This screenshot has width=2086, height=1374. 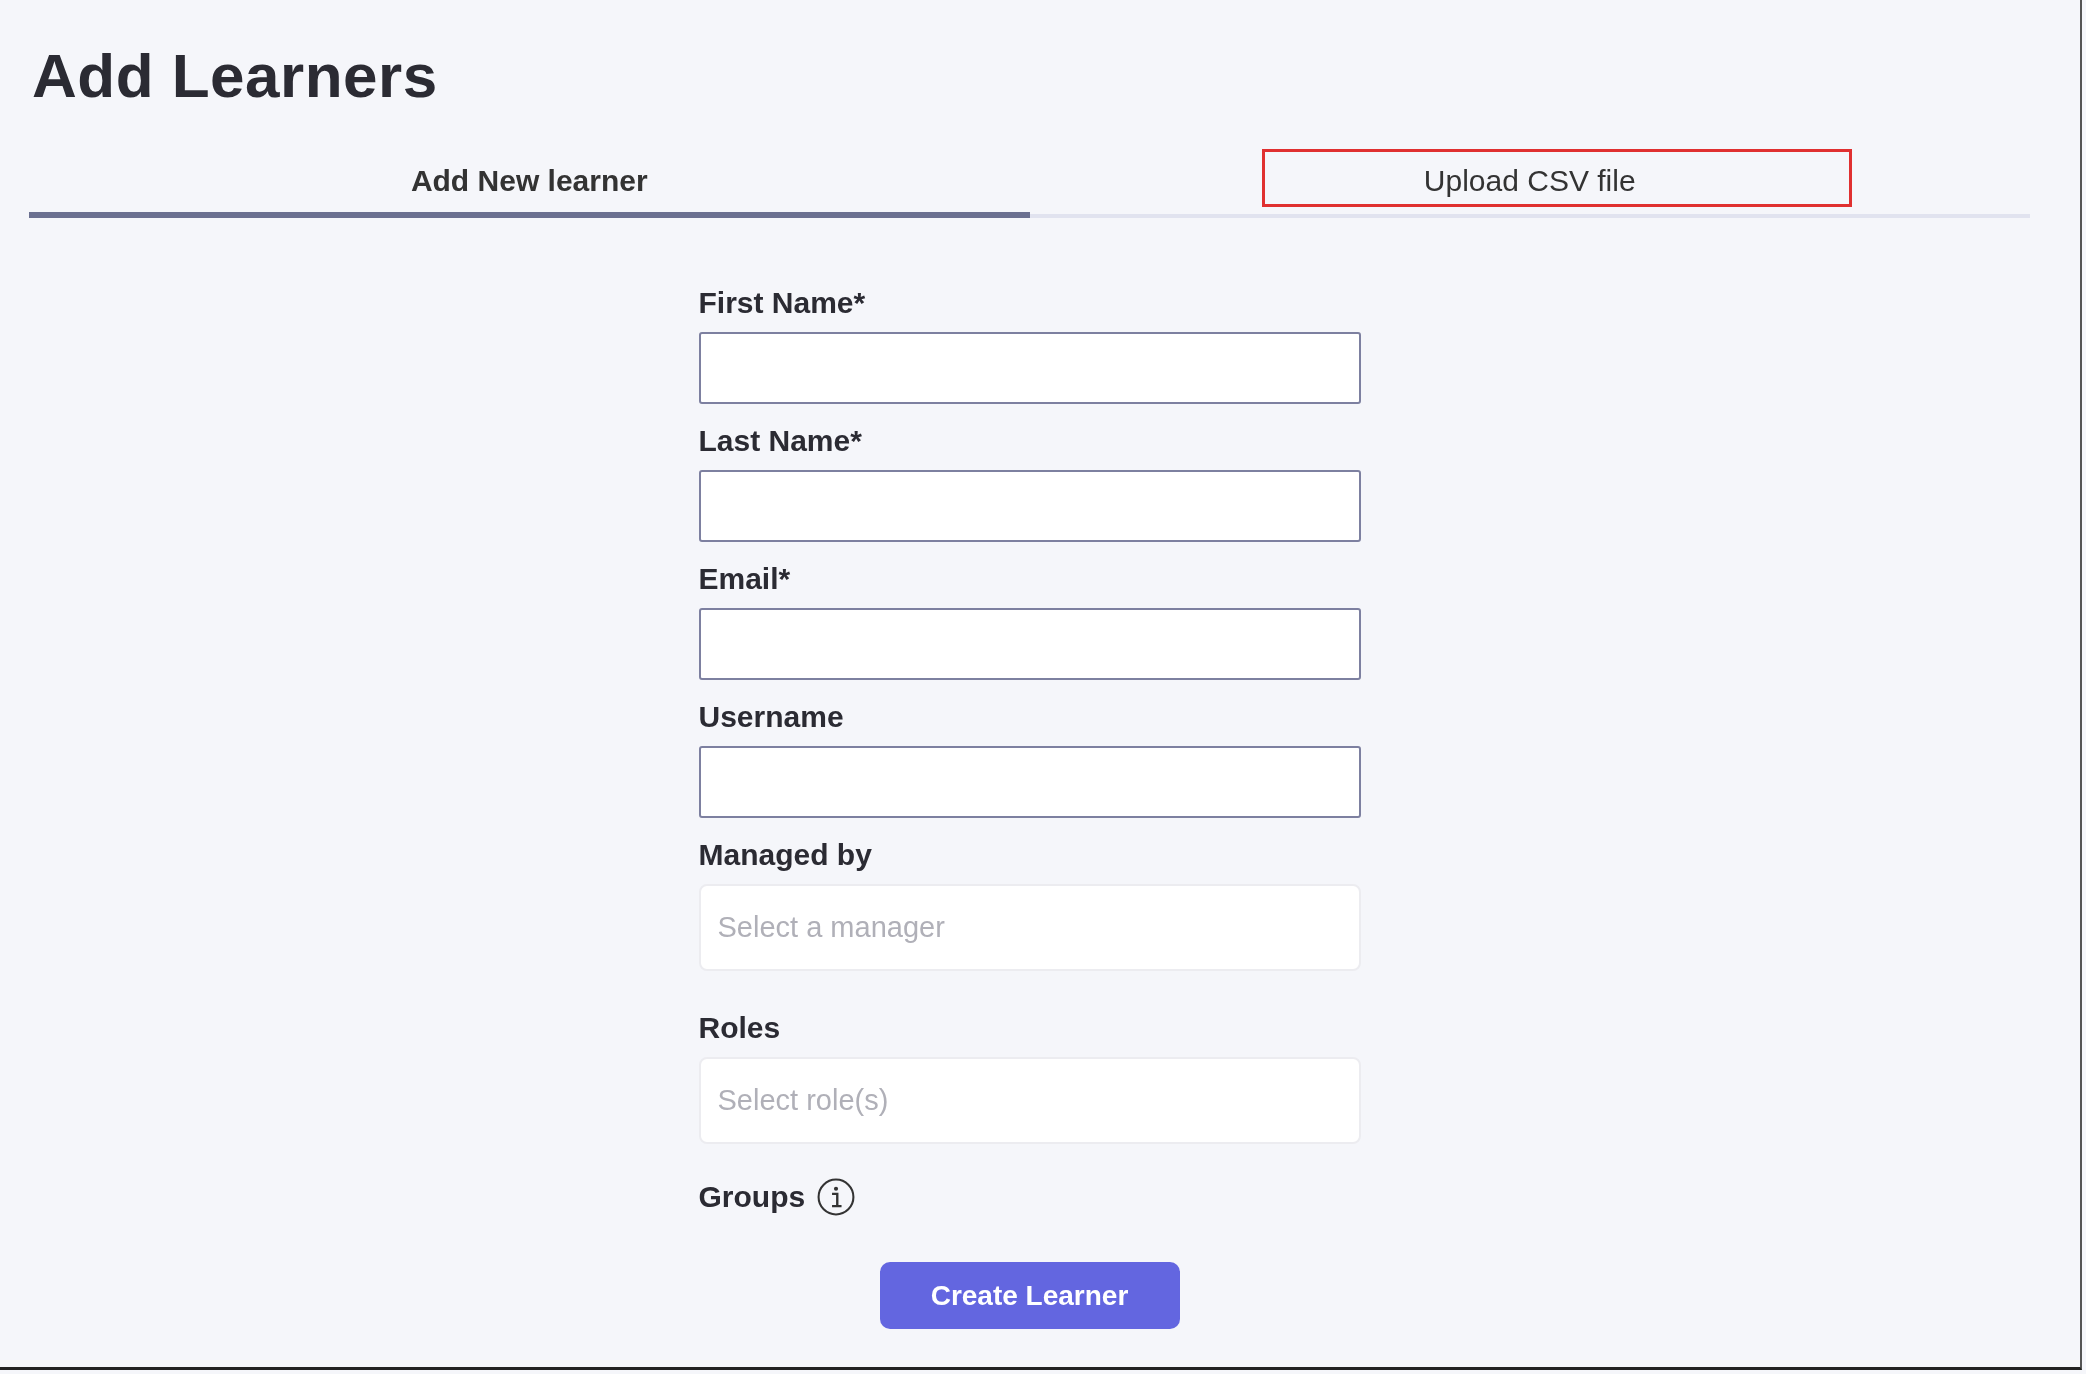 I want to click on field-label: First Name*, so click(x=782, y=303).